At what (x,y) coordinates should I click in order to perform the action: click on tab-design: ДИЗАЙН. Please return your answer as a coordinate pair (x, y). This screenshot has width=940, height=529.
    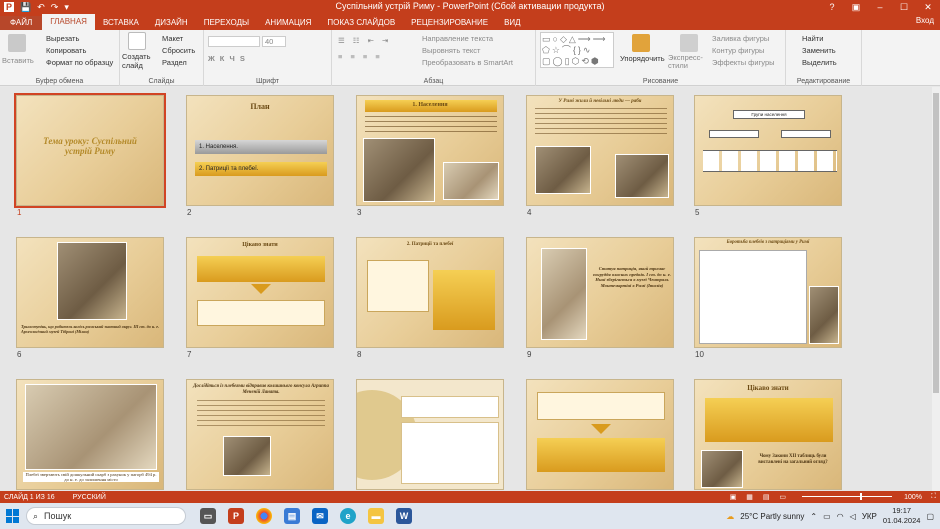
    Looking at the image, I should click on (171, 23).